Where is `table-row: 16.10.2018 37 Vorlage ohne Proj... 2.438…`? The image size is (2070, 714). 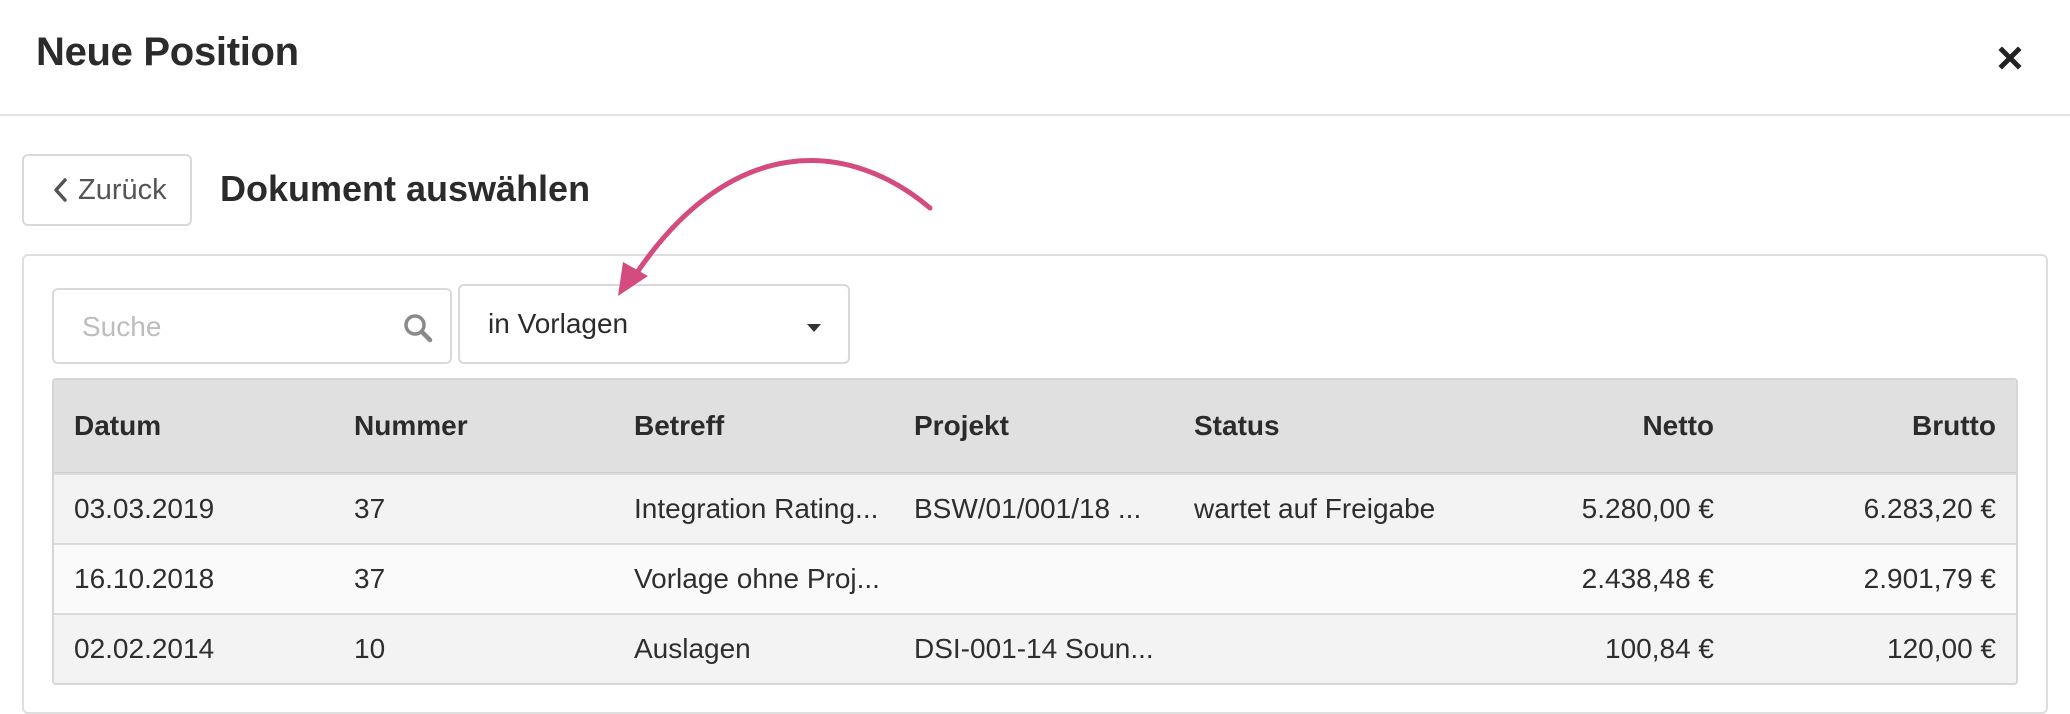
table-row: 16.10.2018 37 Vorlage ohne Proj... 2.438… is located at coordinates (1035, 578).